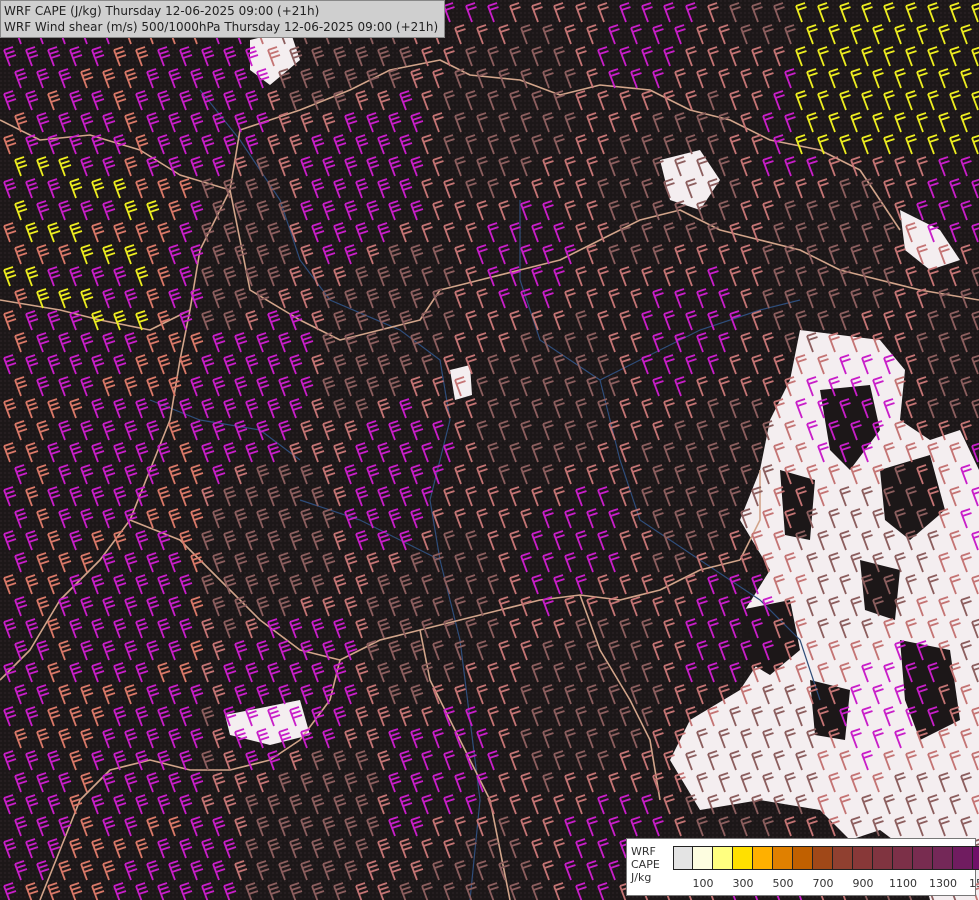  Describe the element at coordinates (863, 883) in the screenshot. I see `legend-tick: 900` at that location.